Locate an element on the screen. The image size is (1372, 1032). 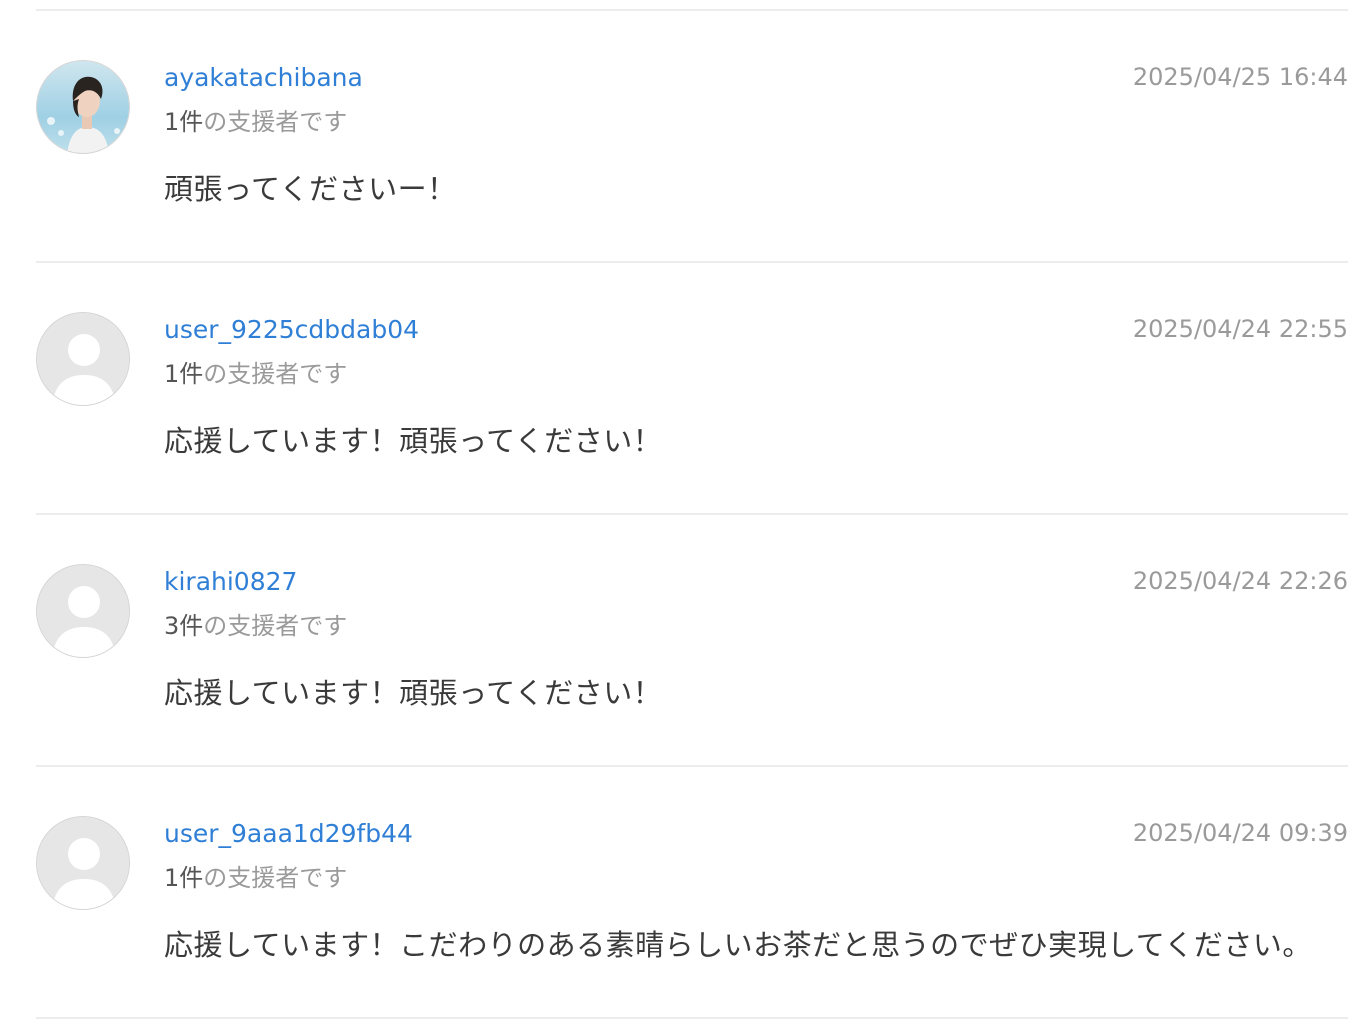
user-photo-icon is located at coordinates (83, 107).